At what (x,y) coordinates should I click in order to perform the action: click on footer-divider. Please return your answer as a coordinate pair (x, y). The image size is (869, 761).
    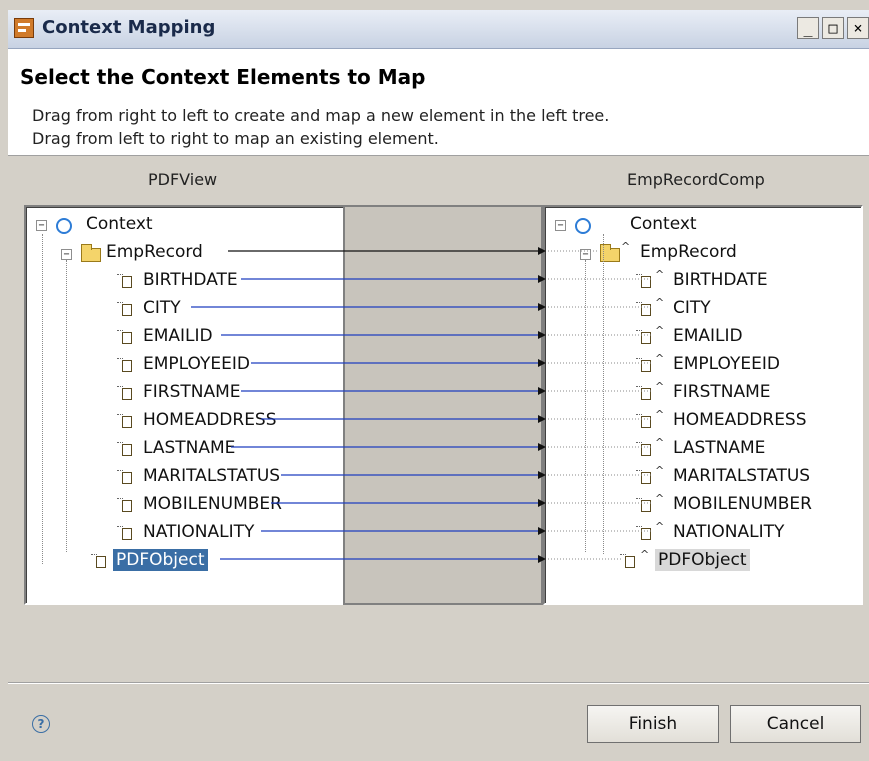
    Looking at the image, I should click on (438, 683).